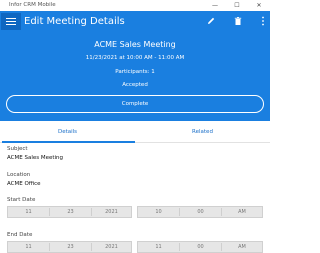 The width and height of the screenshot is (320, 253). What do you see at coordinates (215, 5) in the screenshot?
I see `minimize-button: —` at bounding box center [215, 5].